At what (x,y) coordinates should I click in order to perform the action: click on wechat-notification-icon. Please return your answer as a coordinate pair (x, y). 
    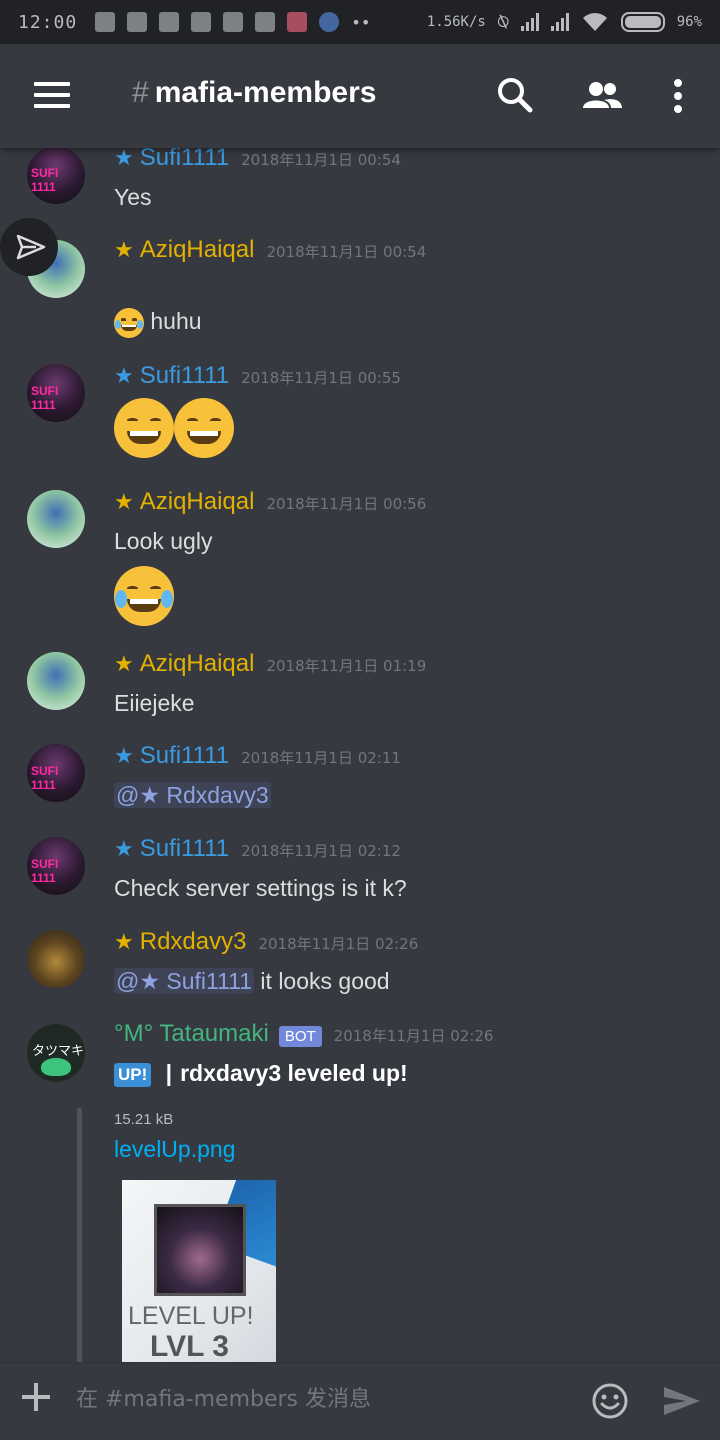
    Looking at the image, I should click on (137, 22).